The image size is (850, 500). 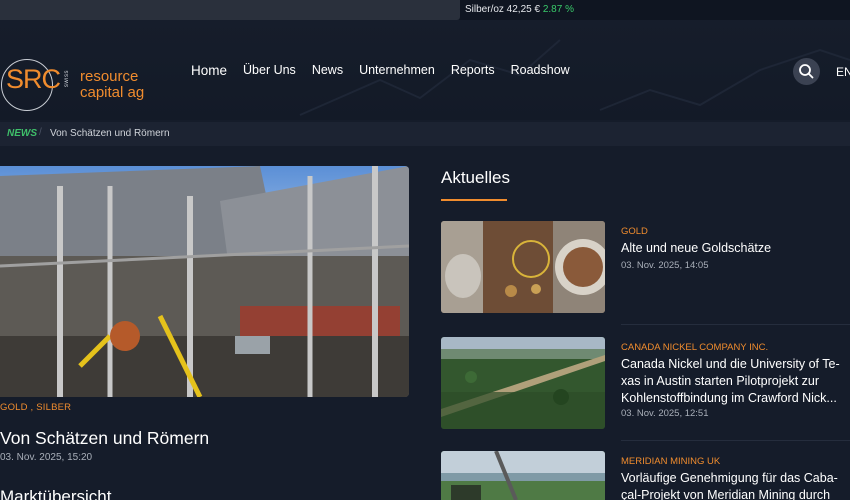 I want to click on ticker-bar: Silber/oz 42,25 € 2.87 %, so click(x=425, y=10).